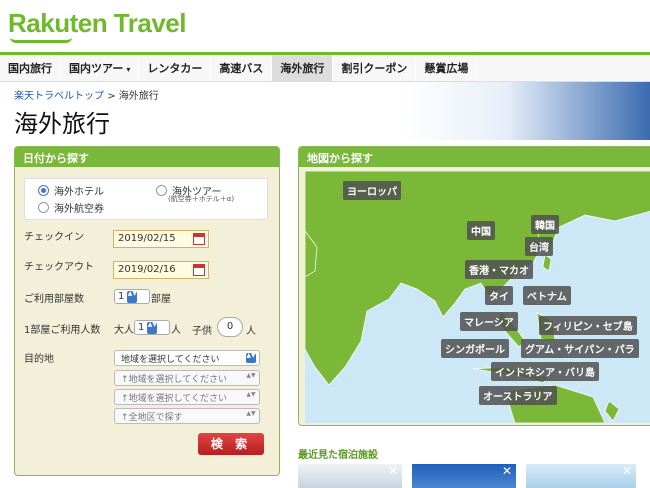 The image size is (650, 488). I want to click on tour-note: (航空券＋ホテル＋α), so click(201, 199).